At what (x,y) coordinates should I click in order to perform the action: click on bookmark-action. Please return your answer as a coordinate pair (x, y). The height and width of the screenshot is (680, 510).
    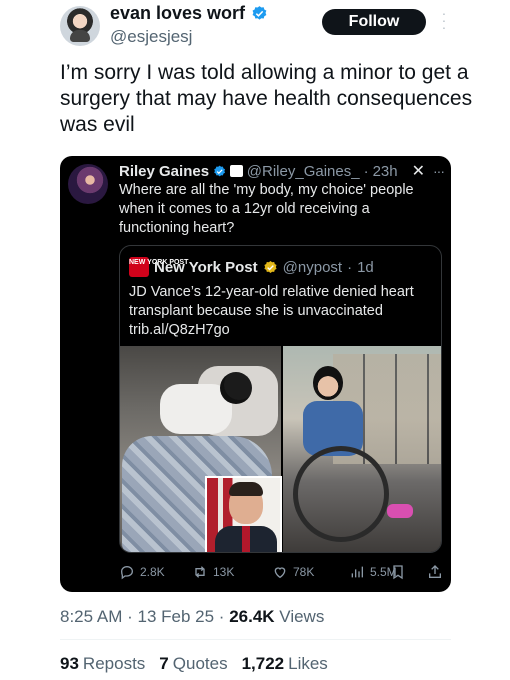
    Looking at the image, I should click on (398, 572).